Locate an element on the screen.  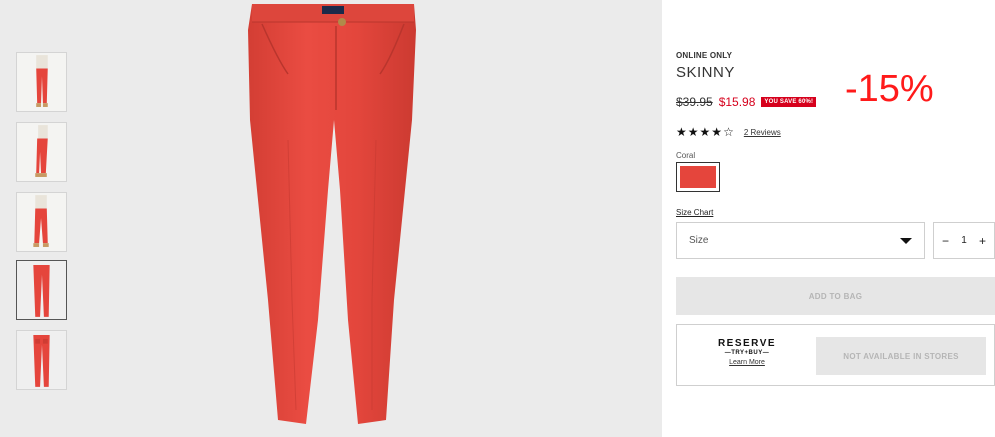
size-placeholder: Size is located at coordinates (699, 240).